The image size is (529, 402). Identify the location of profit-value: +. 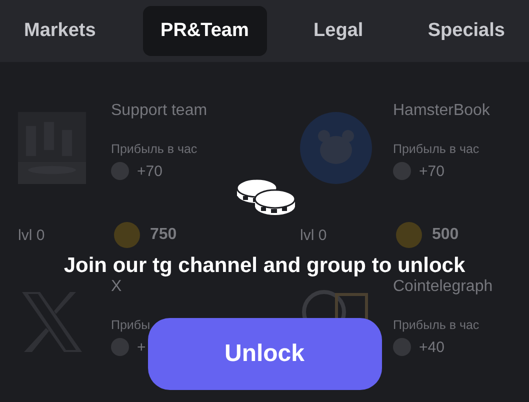
(141, 347).